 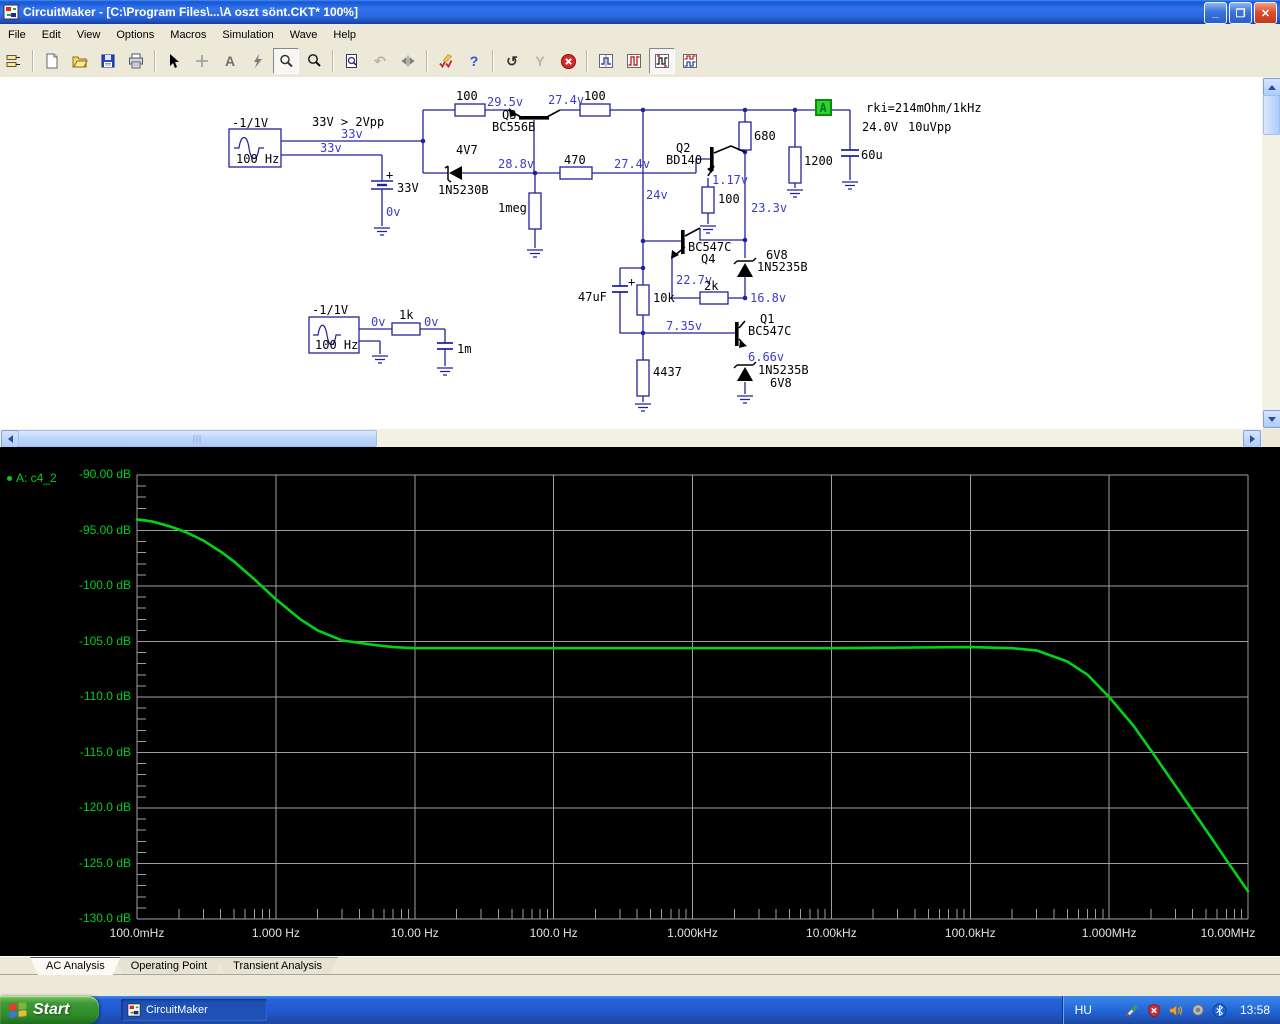 What do you see at coordinates (512, 61) in the screenshot?
I see `reset-button: ↺` at bounding box center [512, 61].